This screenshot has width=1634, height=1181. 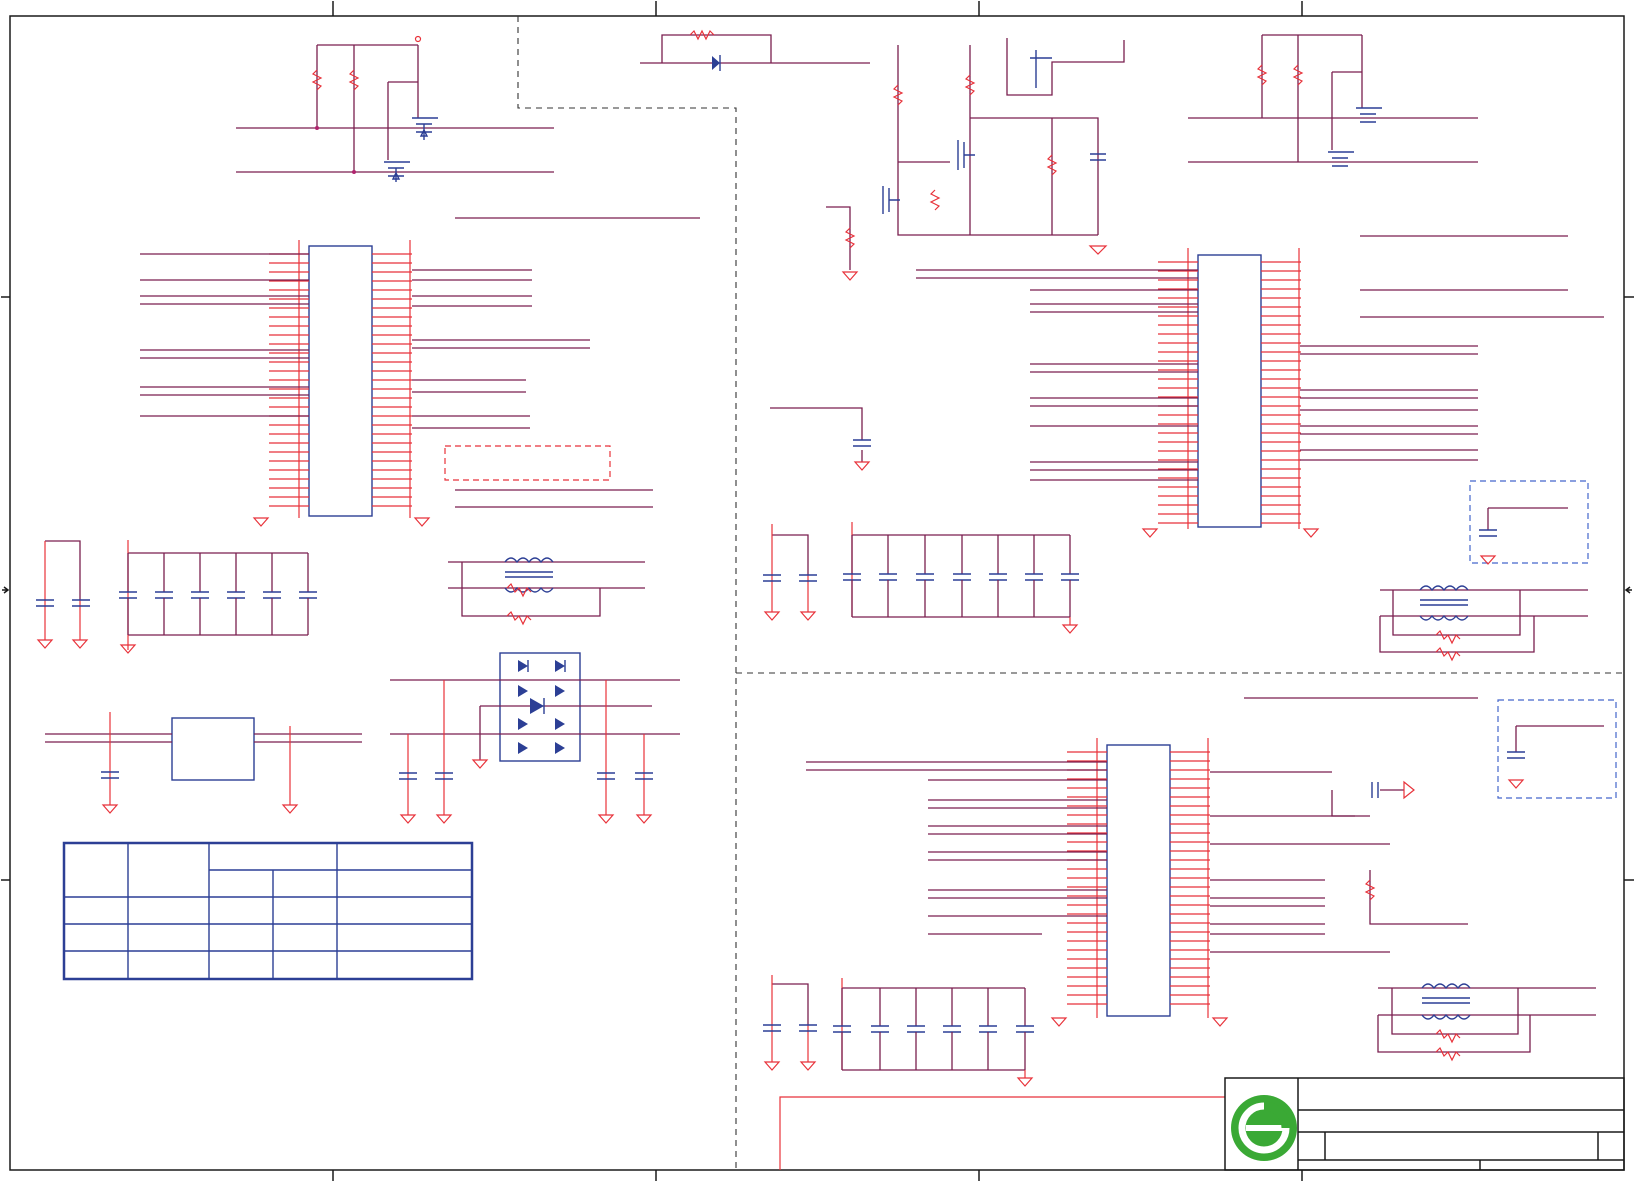 What do you see at coordinates (1424, 1124) in the screenshot?
I see `title-block` at bounding box center [1424, 1124].